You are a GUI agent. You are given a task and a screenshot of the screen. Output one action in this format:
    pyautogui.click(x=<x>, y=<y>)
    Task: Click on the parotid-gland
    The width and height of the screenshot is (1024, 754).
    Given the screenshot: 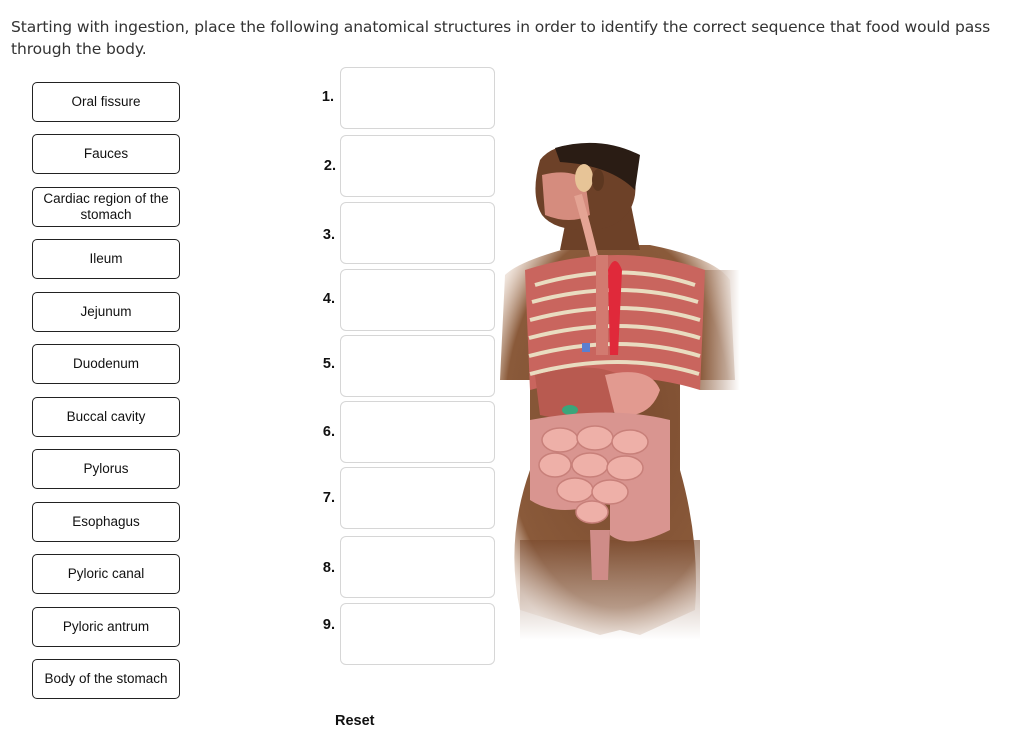 What is the action you would take?
    pyautogui.click(x=584, y=178)
    